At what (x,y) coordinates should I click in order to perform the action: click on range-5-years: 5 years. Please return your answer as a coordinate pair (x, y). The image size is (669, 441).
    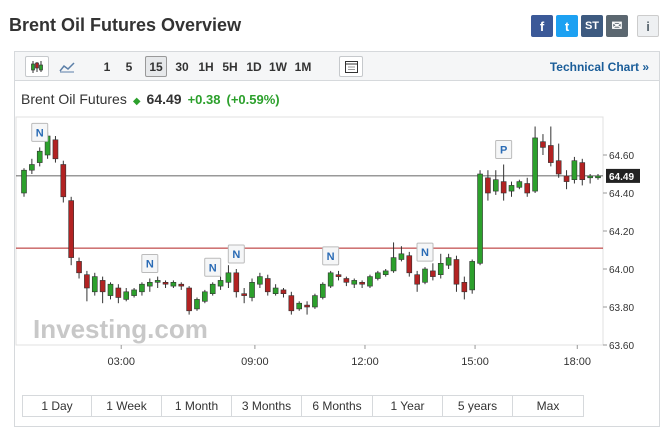
    Looking at the image, I should click on (477, 406).